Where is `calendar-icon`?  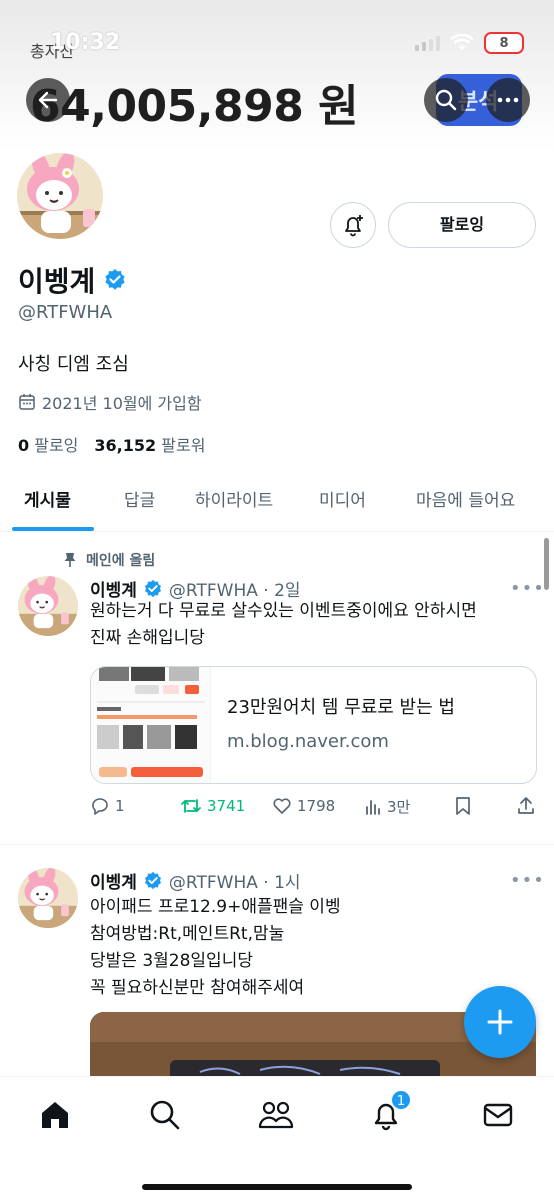
calendar-icon is located at coordinates (27, 402).